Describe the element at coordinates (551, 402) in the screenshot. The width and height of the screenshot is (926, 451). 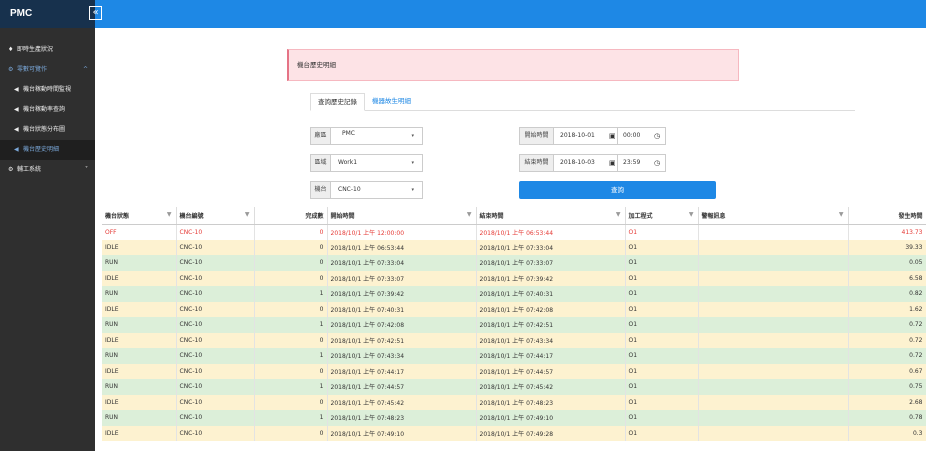
I see `cell-end: 2018/10/1 上午 07:48:23` at that location.